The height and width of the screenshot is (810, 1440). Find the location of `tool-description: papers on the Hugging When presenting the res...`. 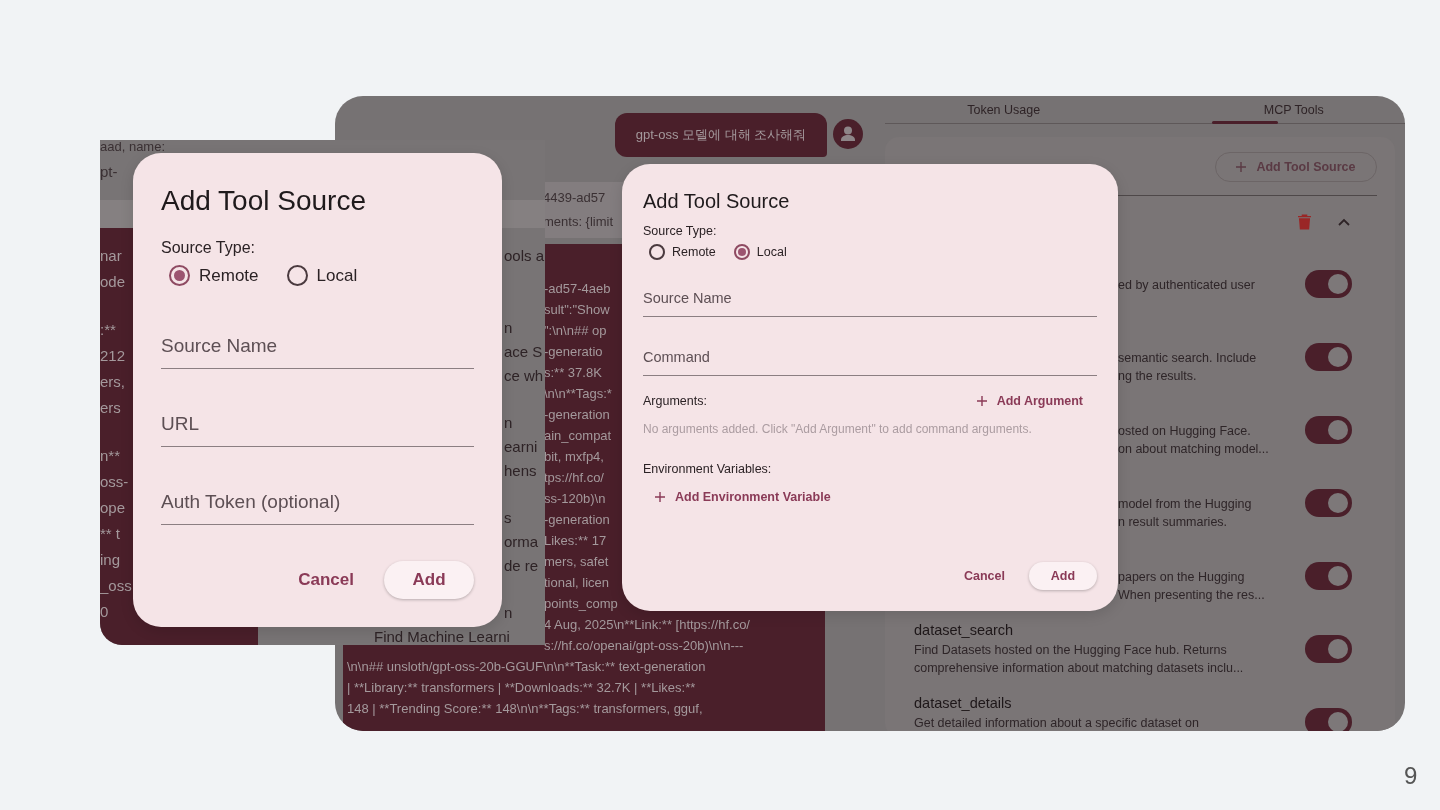

tool-description: papers on the Hugging When presenting the res... is located at coordinates (1191, 586).